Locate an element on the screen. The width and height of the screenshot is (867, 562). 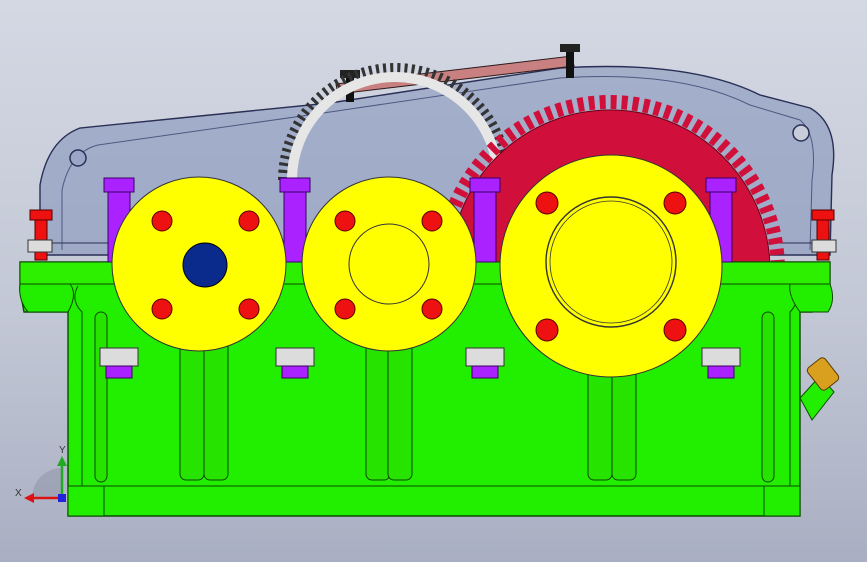
bearing-cap-output is located at coordinates (611, 266).